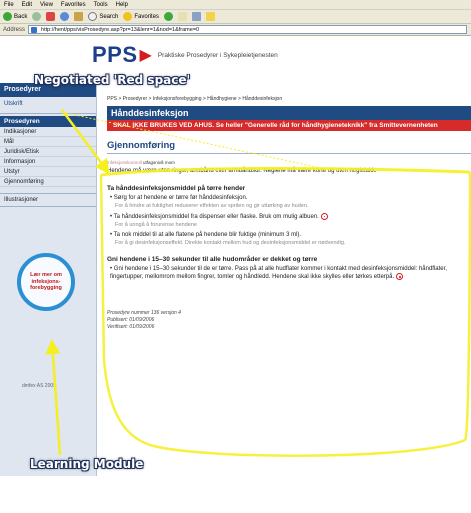 This screenshot has width=471, height=513. I want to click on forward-arrow-icon, so click(37, 16).